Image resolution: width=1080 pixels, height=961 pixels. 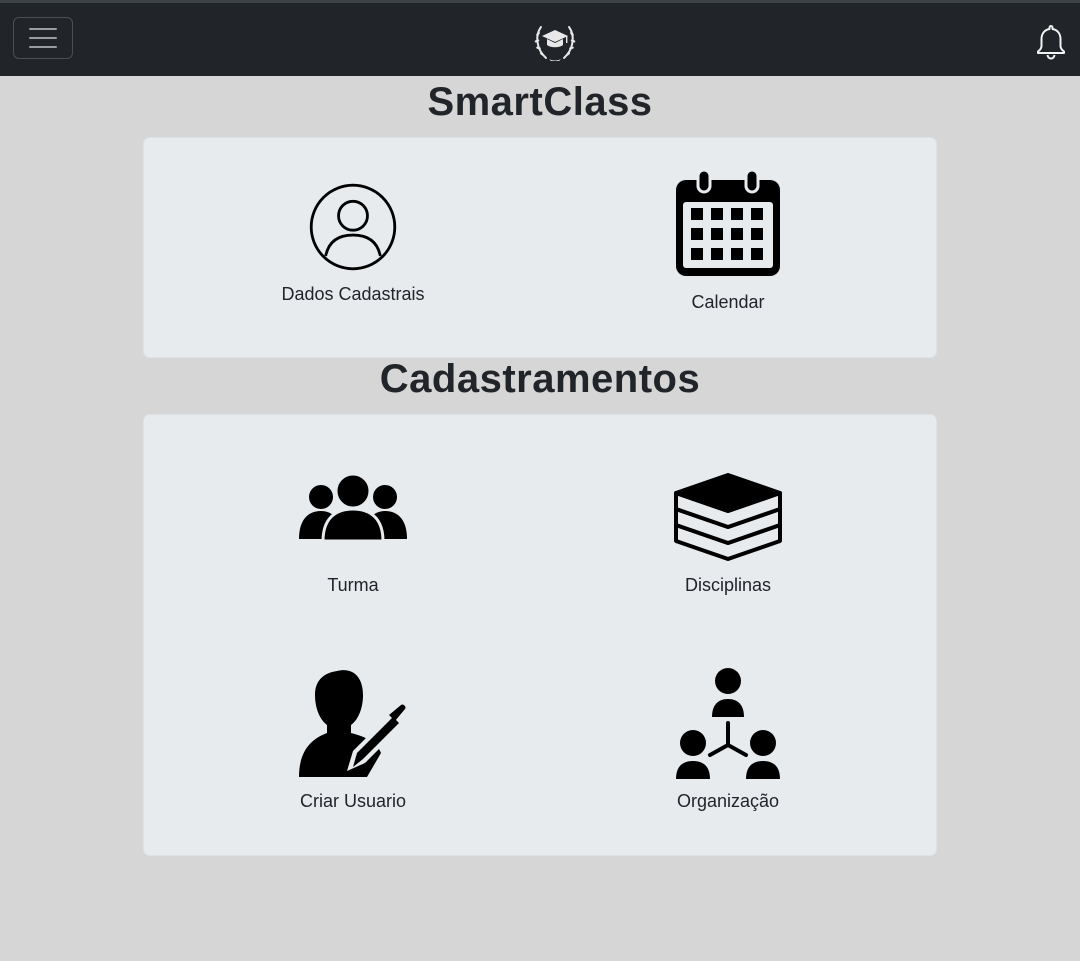 I want to click on calendar-icon, so click(x=728, y=222).